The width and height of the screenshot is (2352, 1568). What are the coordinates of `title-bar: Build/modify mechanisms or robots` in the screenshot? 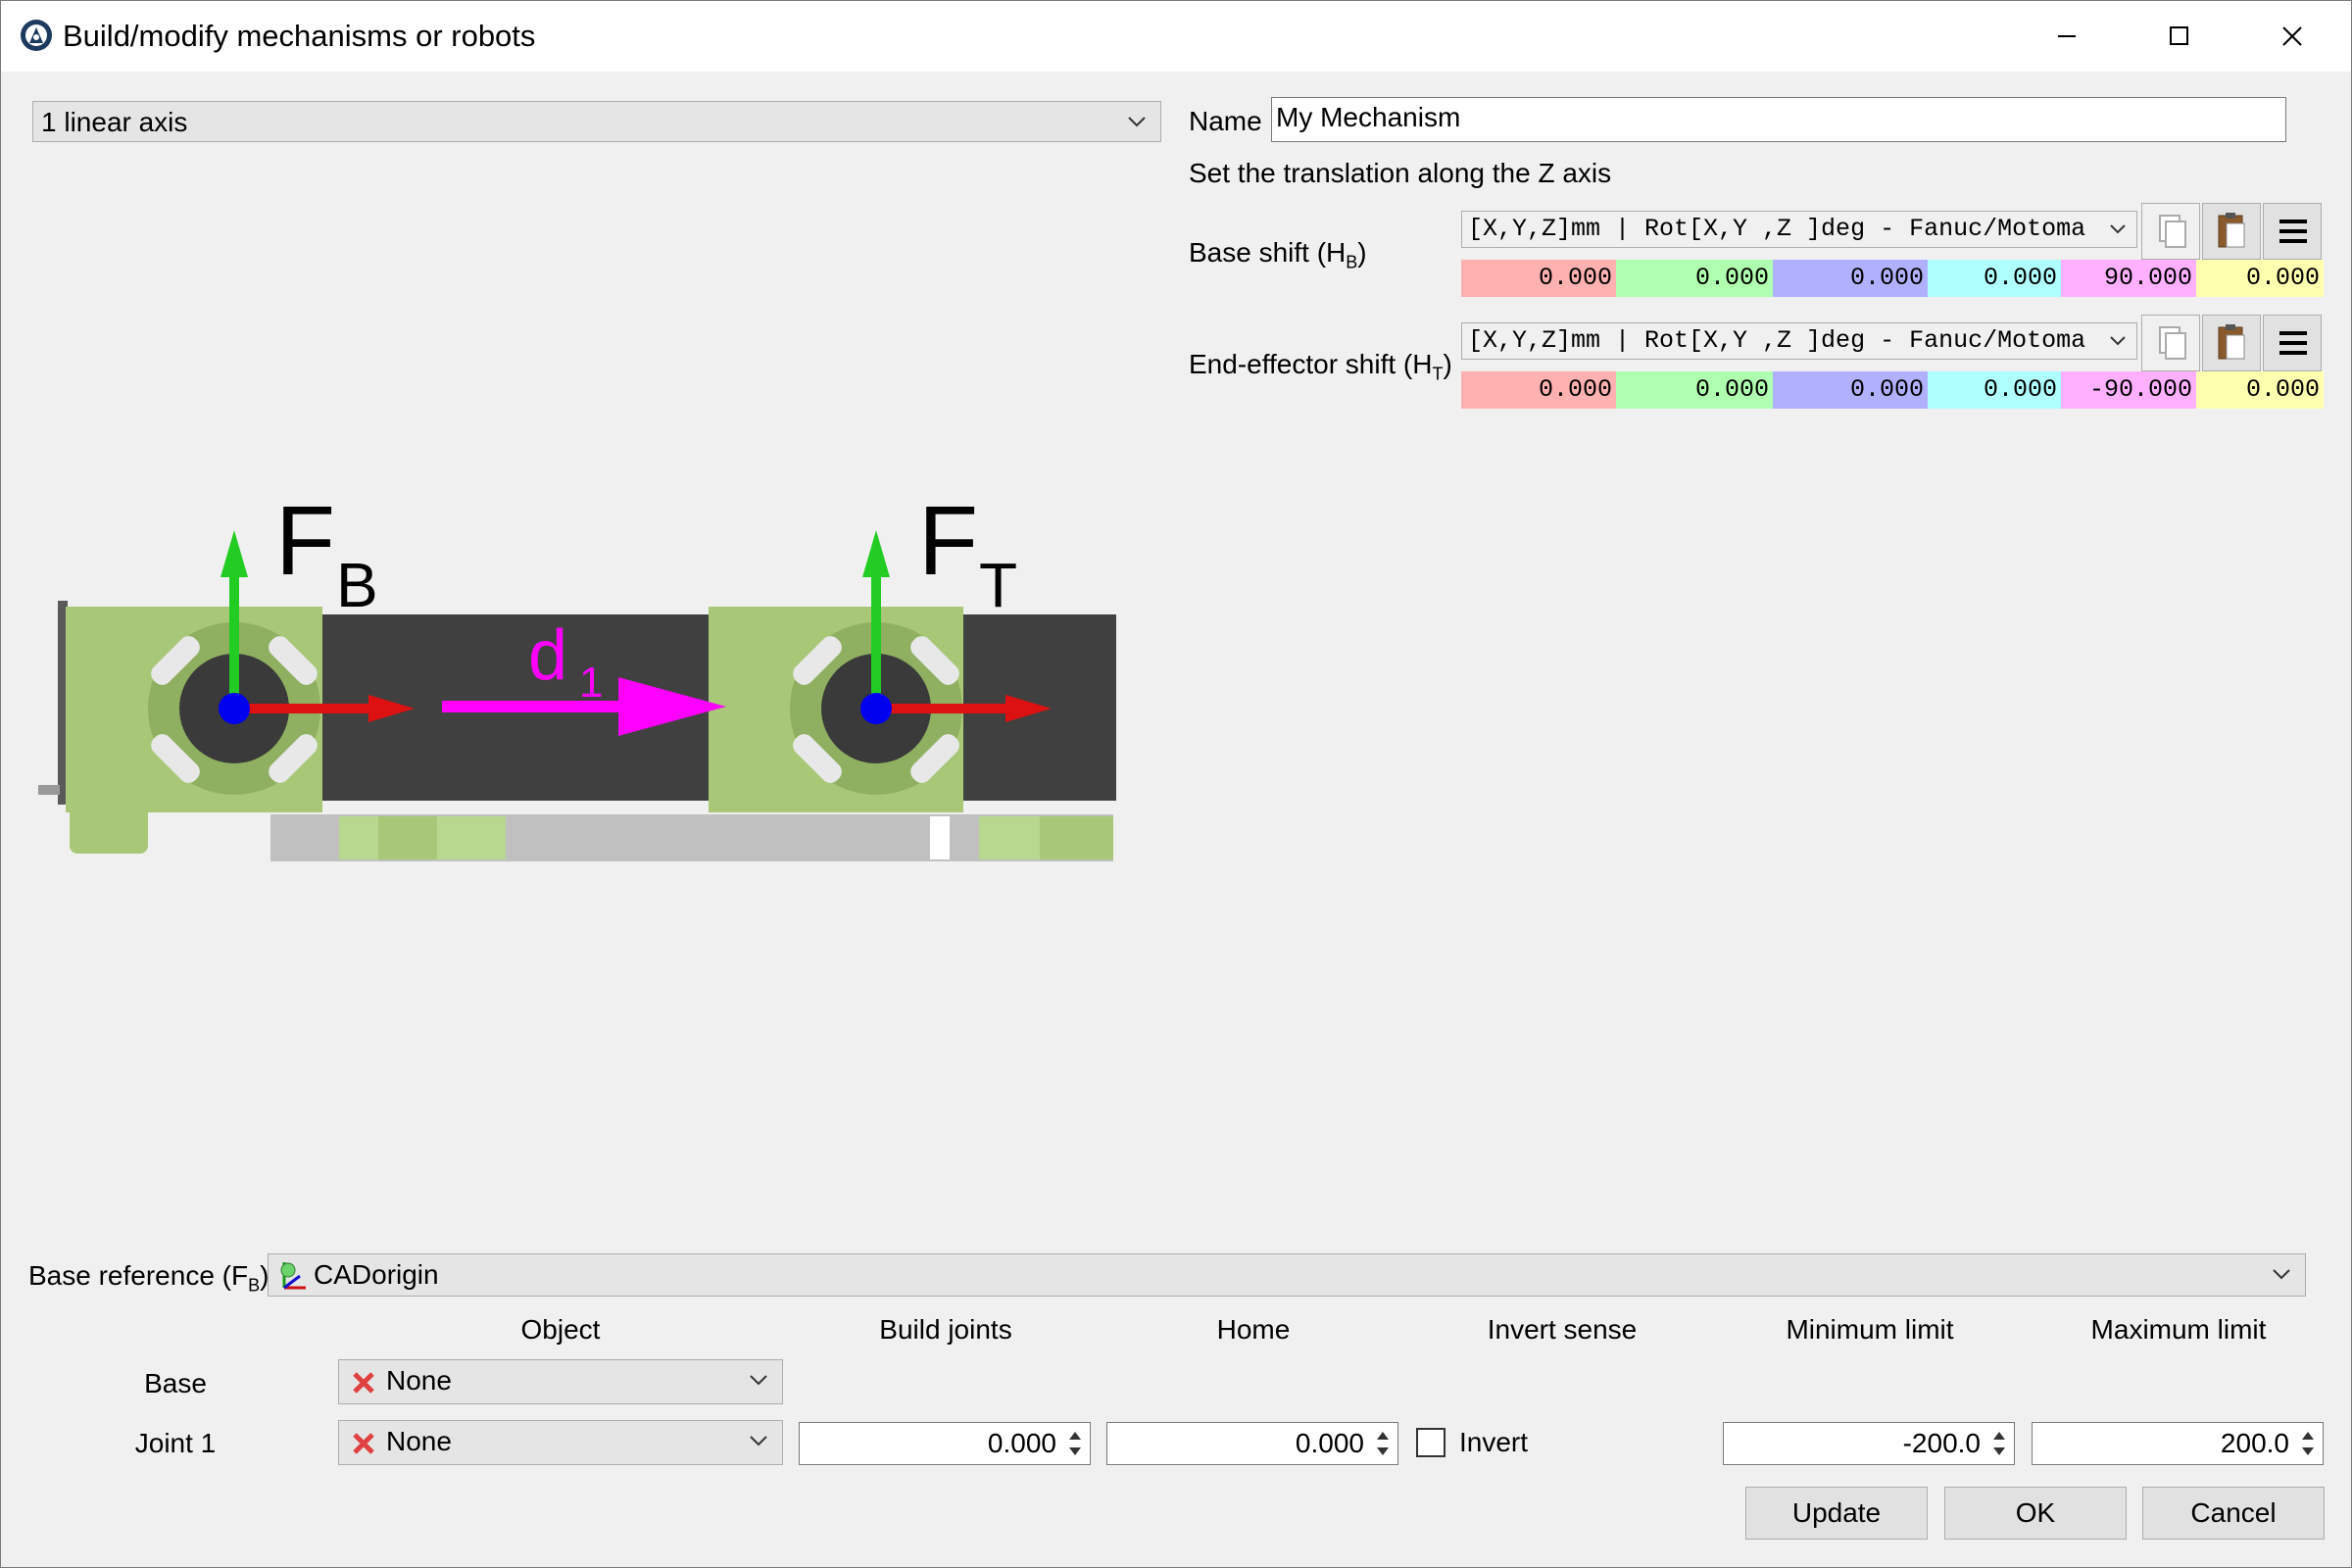 It's located at (1176, 36).